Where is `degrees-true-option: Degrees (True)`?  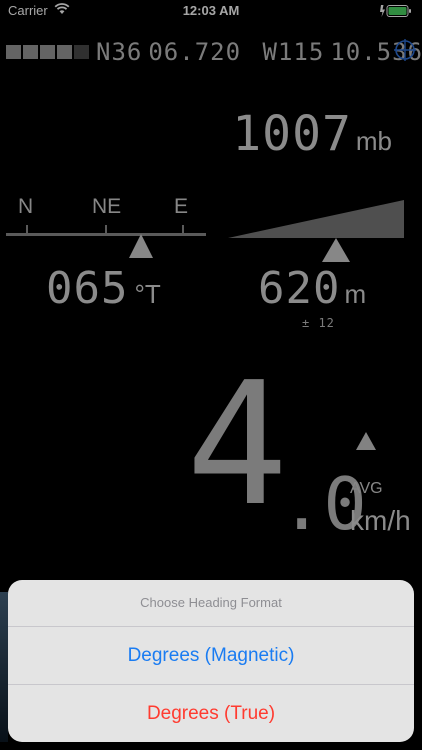
degrees-true-option: Degrees (True) is located at coordinates (211, 713).